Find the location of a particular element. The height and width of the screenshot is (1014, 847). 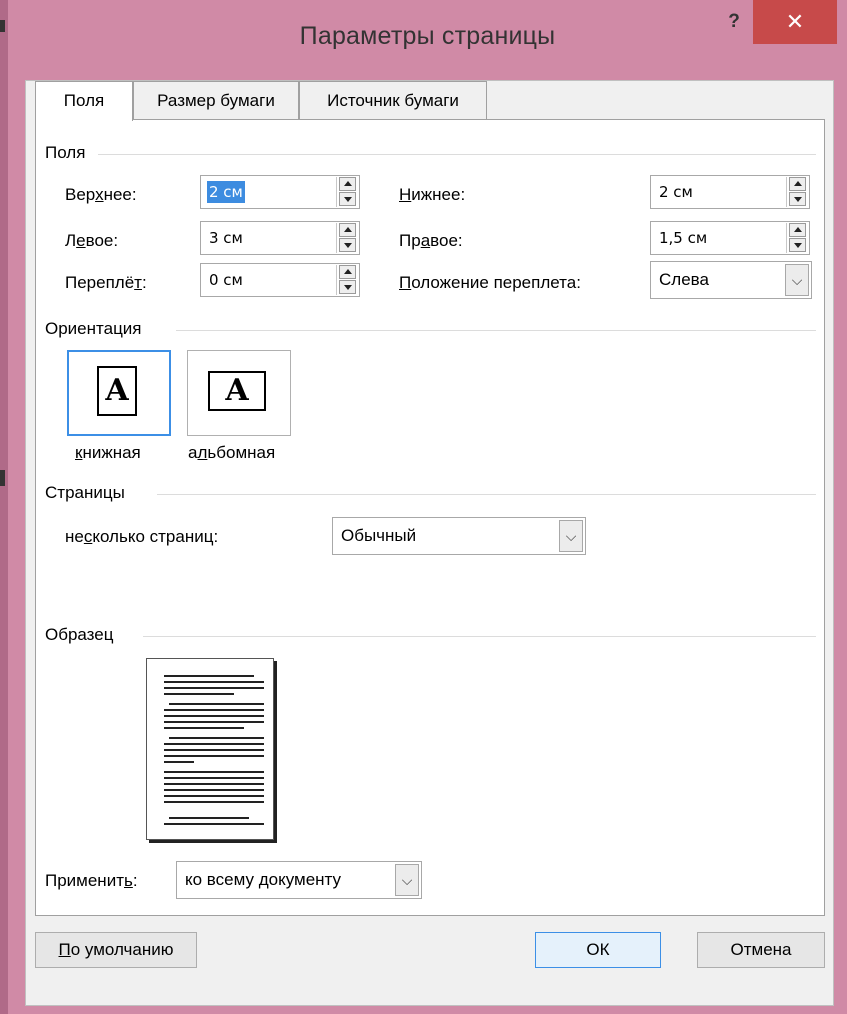

label-text: нее: is located at coordinates (120, 194).